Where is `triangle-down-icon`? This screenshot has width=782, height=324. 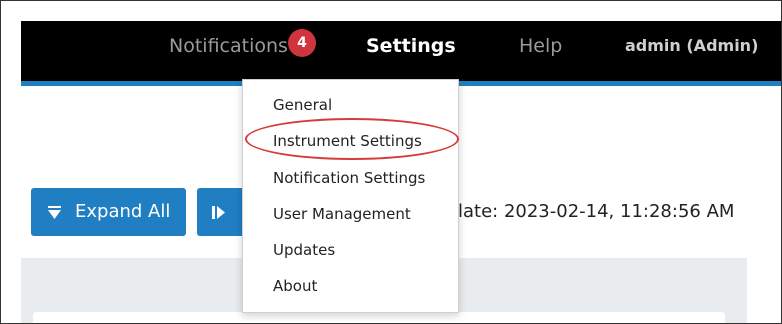 triangle-down-icon is located at coordinates (54, 212).